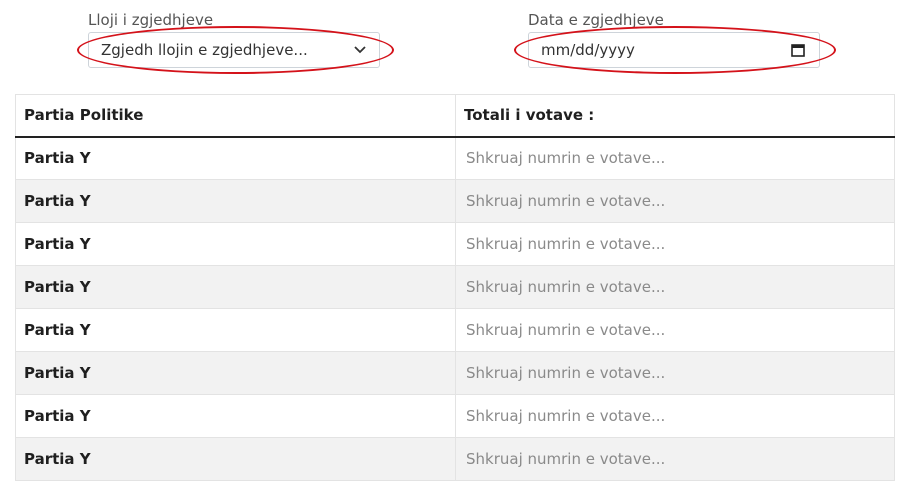 The width and height of the screenshot is (911, 502). I want to click on calendar-icon, so click(798, 50).